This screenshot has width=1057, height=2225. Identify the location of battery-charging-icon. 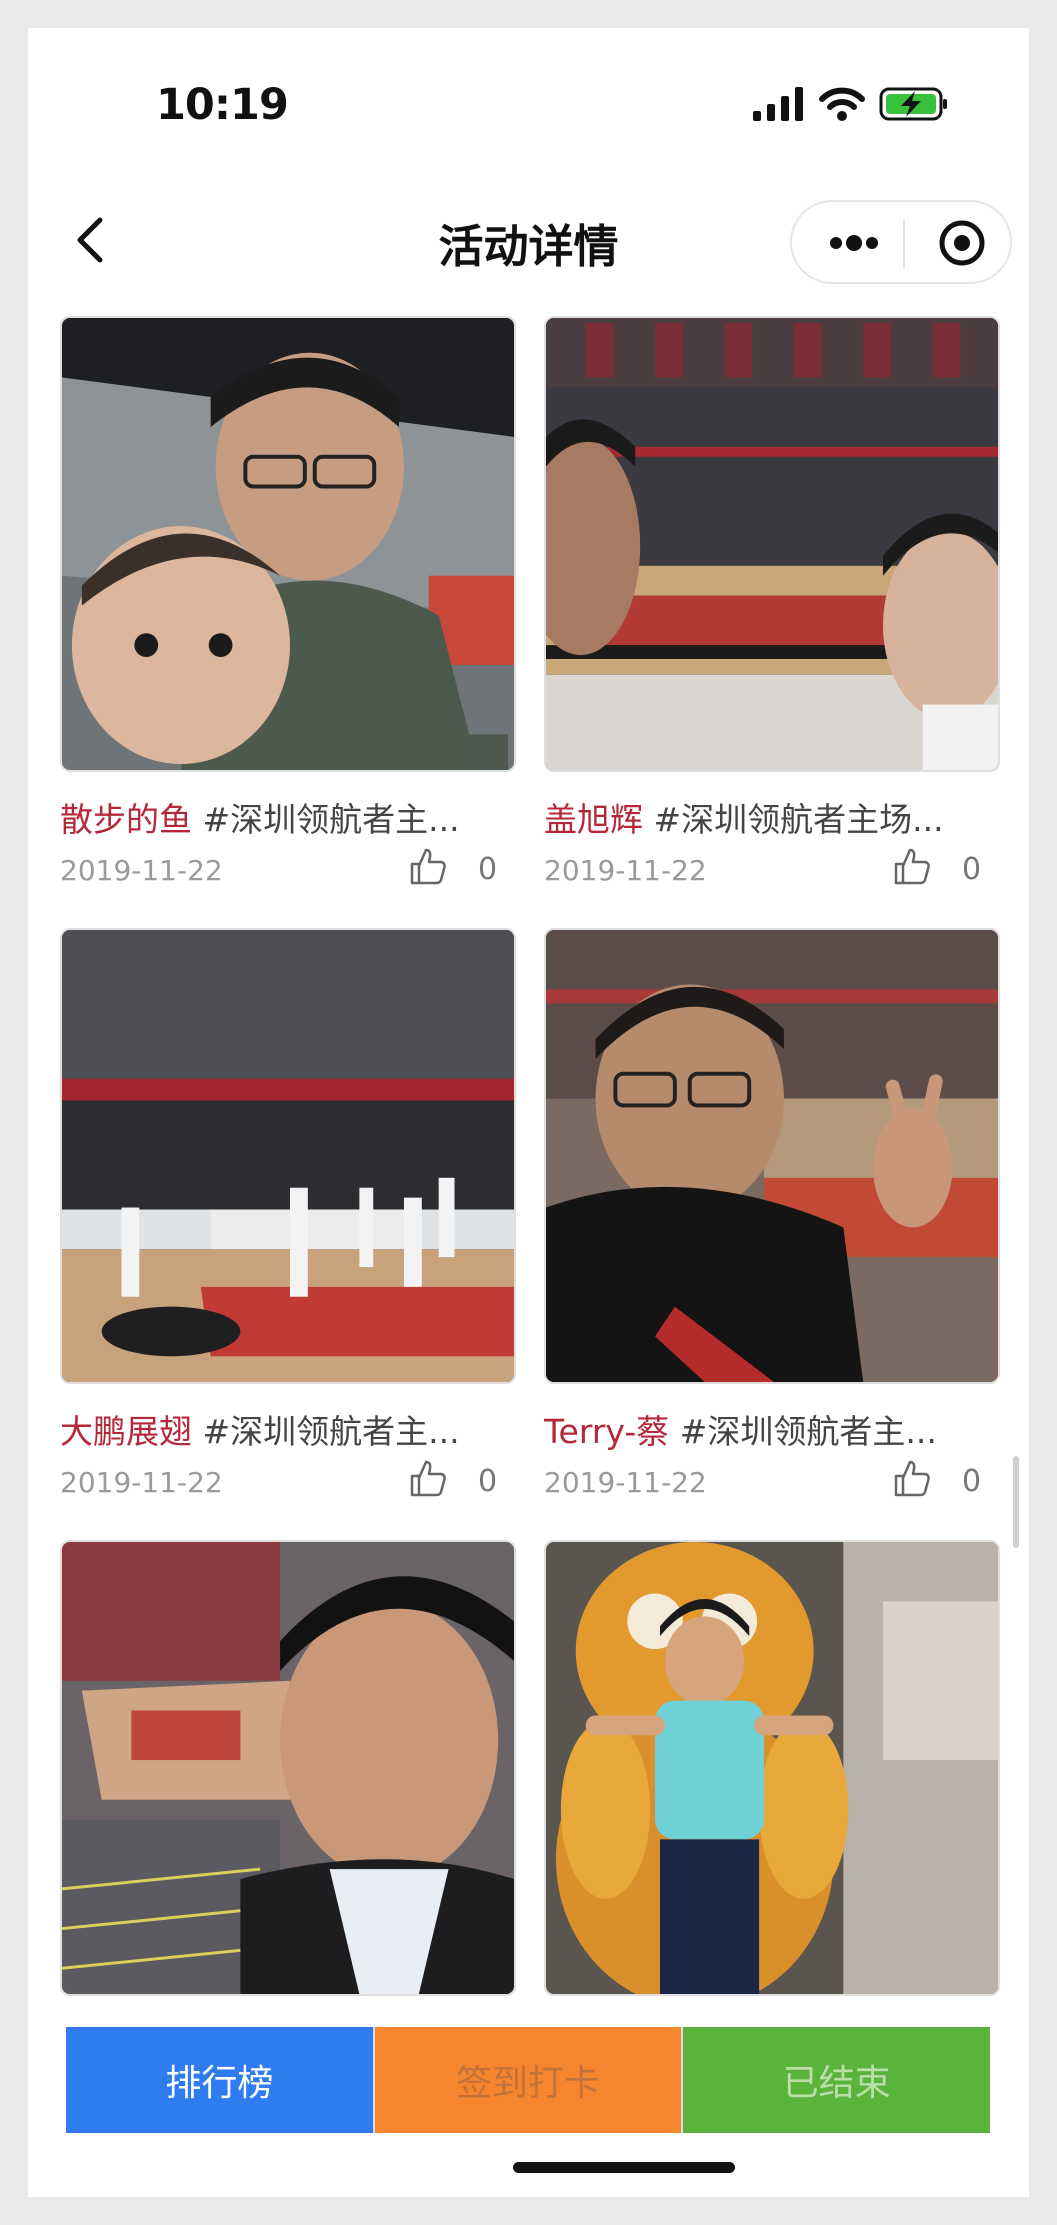
(913, 104).